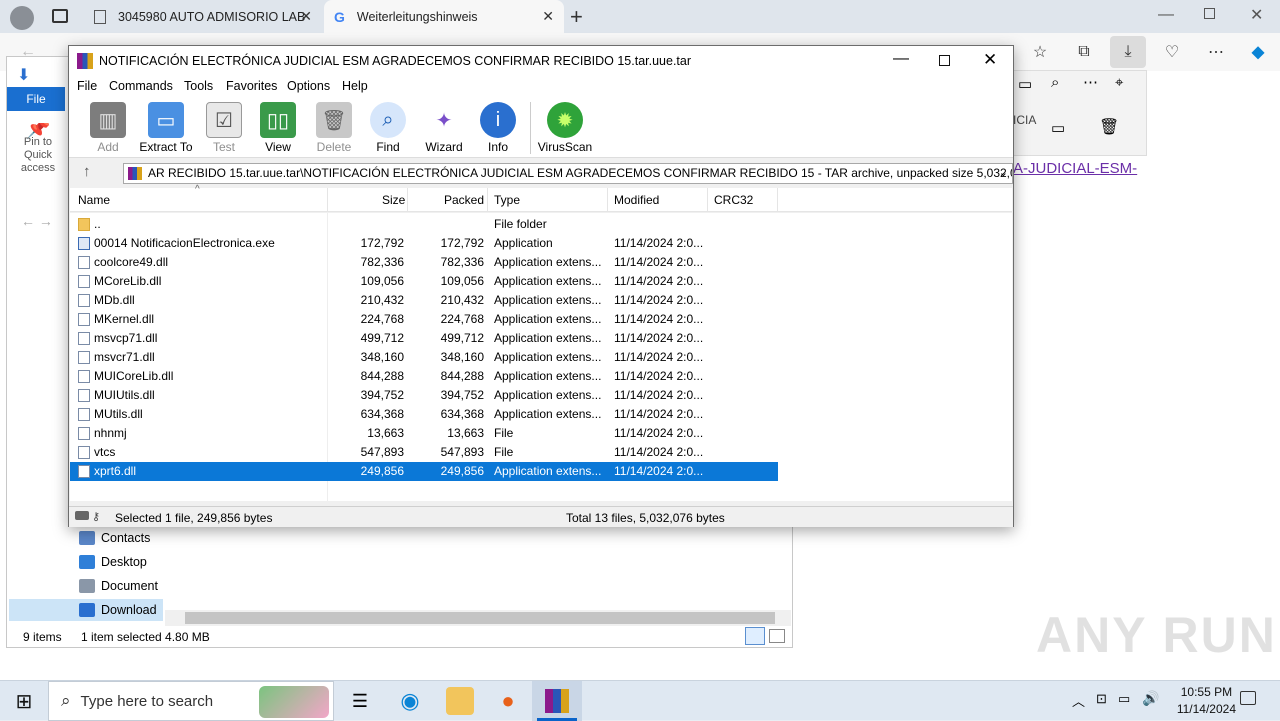  What do you see at coordinates (1090, 82) in the screenshot?
I see `more-icon: ⋯` at bounding box center [1090, 82].